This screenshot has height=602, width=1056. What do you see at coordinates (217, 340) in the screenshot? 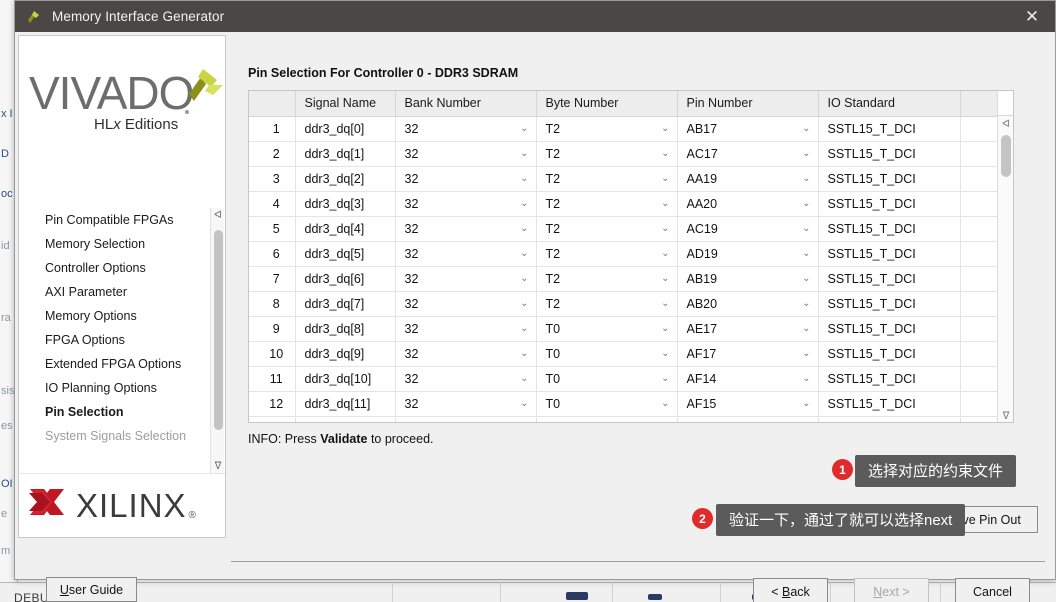
I see `sidebar-scrollbar: ᐊ ᐁ` at bounding box center [217, 340].